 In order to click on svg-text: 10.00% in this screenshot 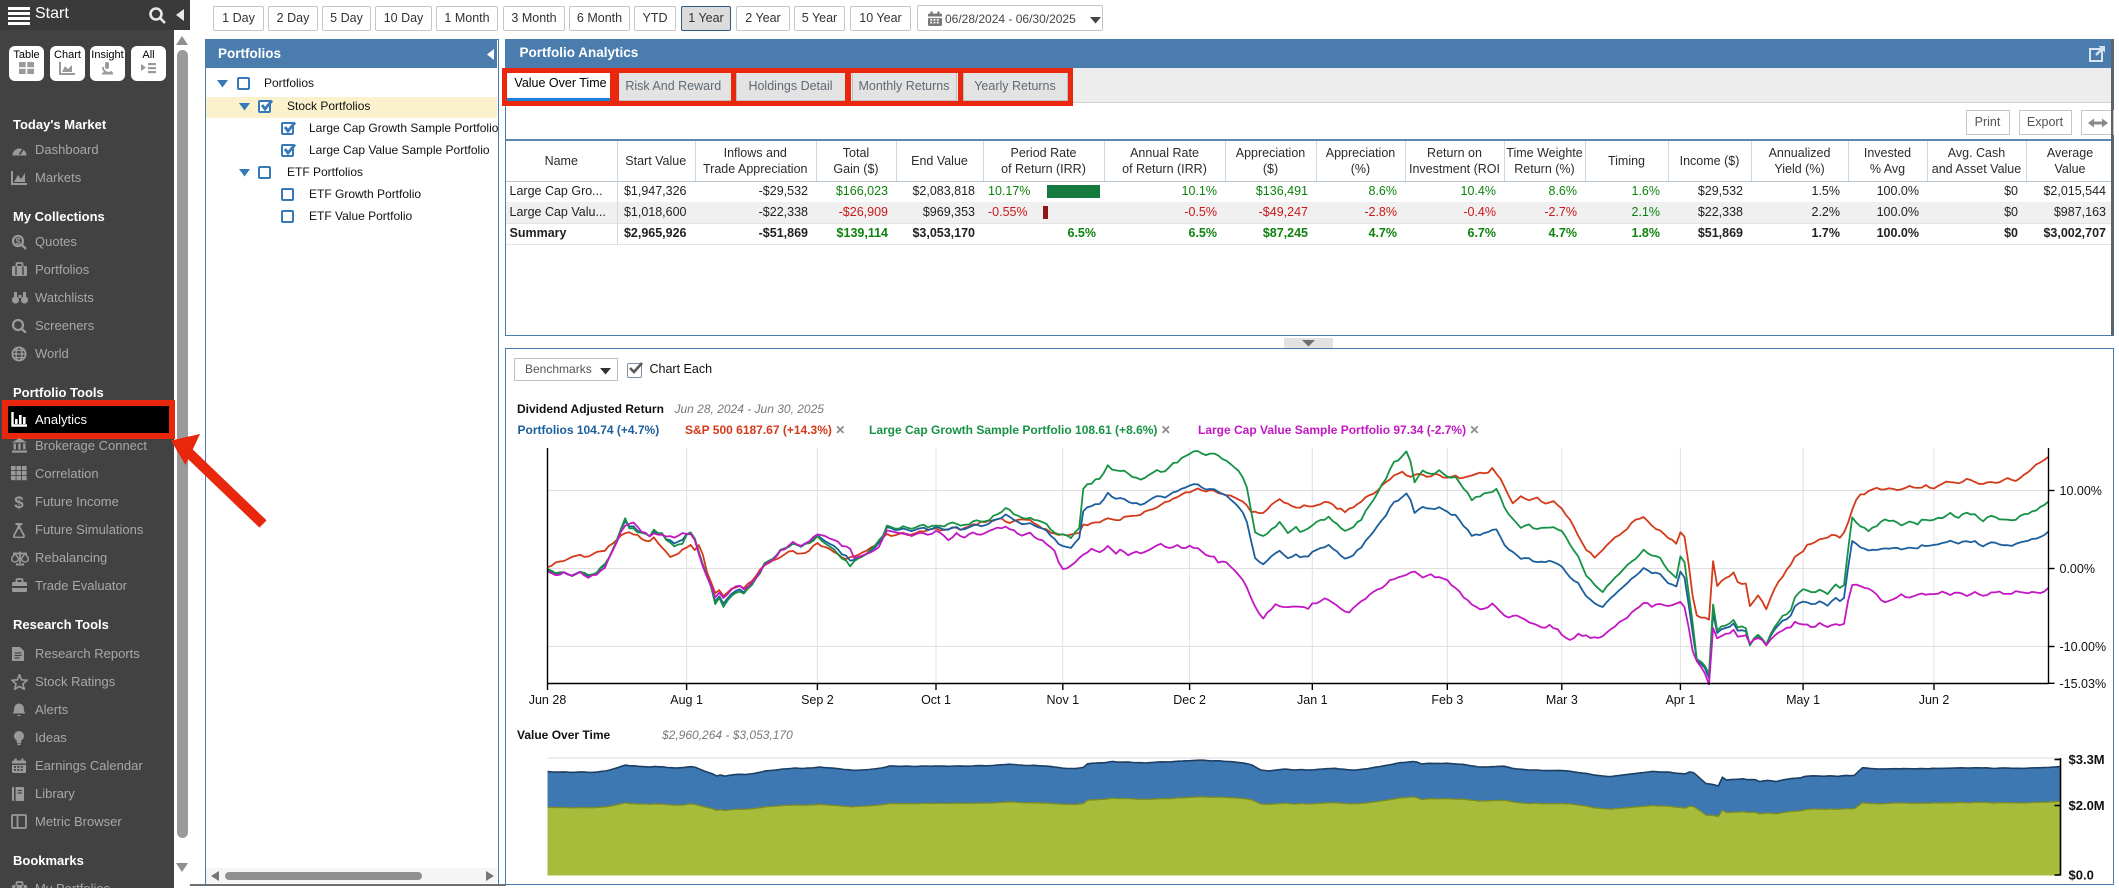, I will do `click(2080, 491)`.